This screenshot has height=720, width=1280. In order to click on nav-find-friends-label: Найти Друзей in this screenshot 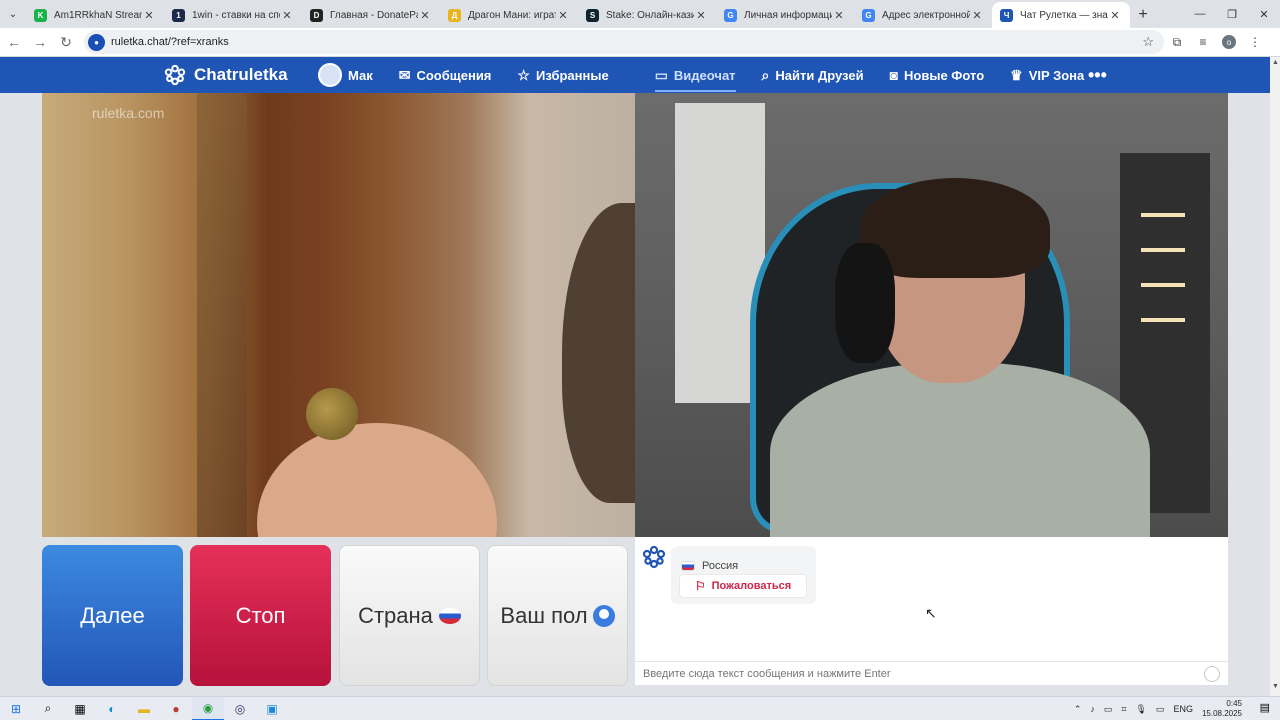, I will do `click(819, 75)`.